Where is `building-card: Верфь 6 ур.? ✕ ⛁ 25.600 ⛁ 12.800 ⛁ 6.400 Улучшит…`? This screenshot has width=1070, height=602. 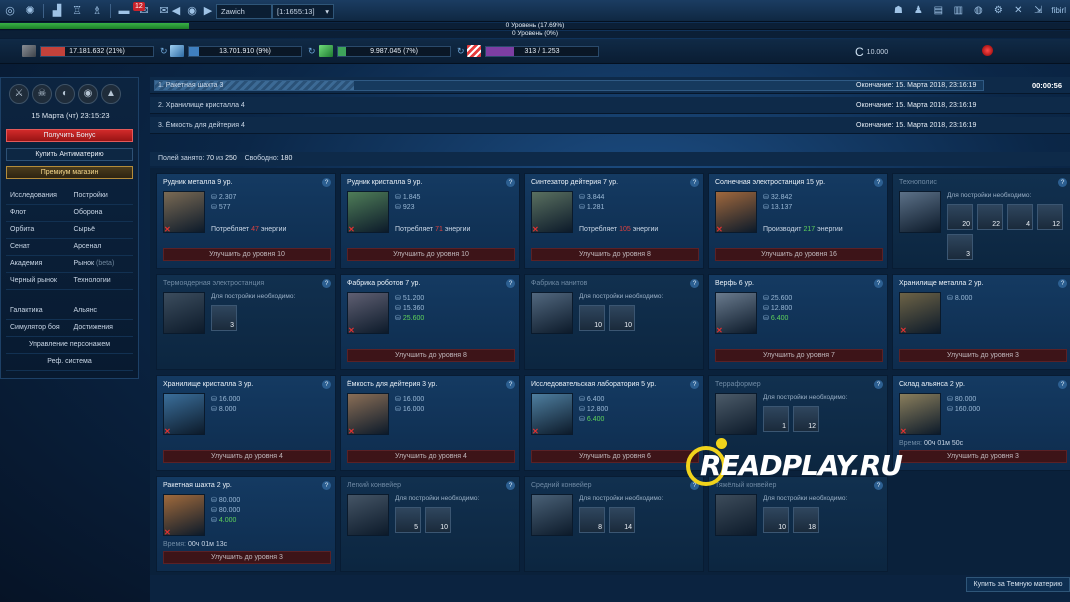
building-card: Верфь 6 ур.? ✕ ⛁ 25.600 ⛁ 12.800 ⛁ 6.400 Улучшит… is located at coordinates (798, 322).